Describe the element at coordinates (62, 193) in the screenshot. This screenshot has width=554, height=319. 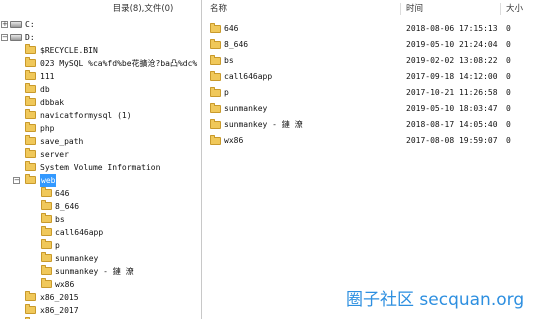
I see `tree-item-label: 646` at that location.